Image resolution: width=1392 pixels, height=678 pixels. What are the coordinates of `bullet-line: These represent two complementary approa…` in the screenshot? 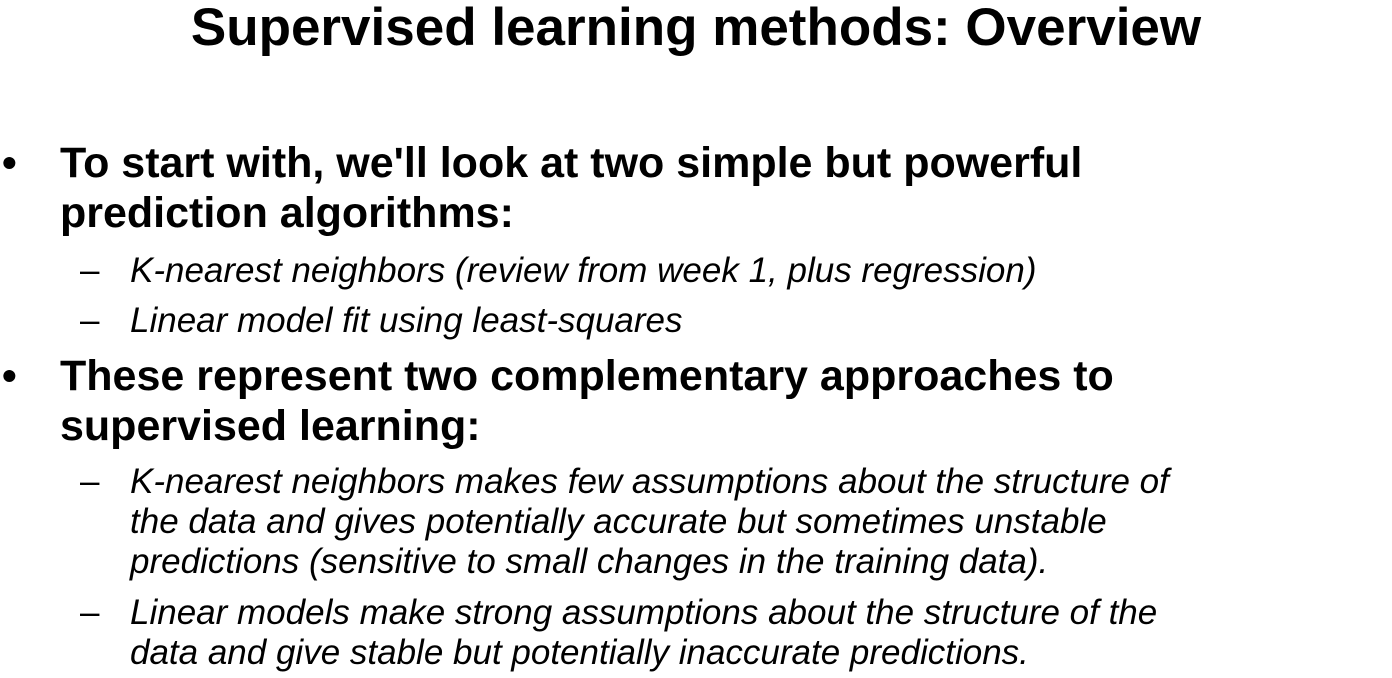 It's located at (587, 376).